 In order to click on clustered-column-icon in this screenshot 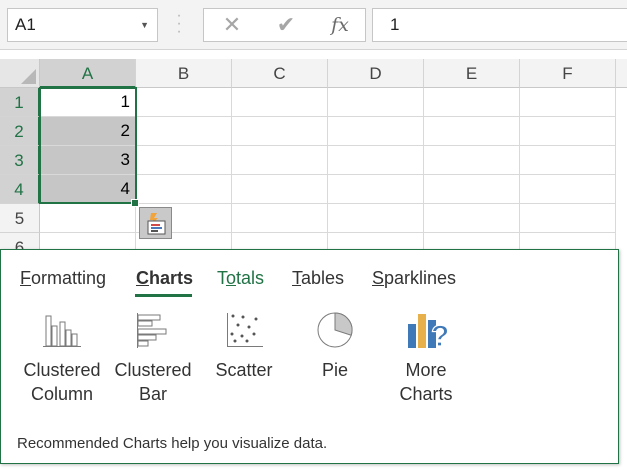, I will do `click(62, 331)`.